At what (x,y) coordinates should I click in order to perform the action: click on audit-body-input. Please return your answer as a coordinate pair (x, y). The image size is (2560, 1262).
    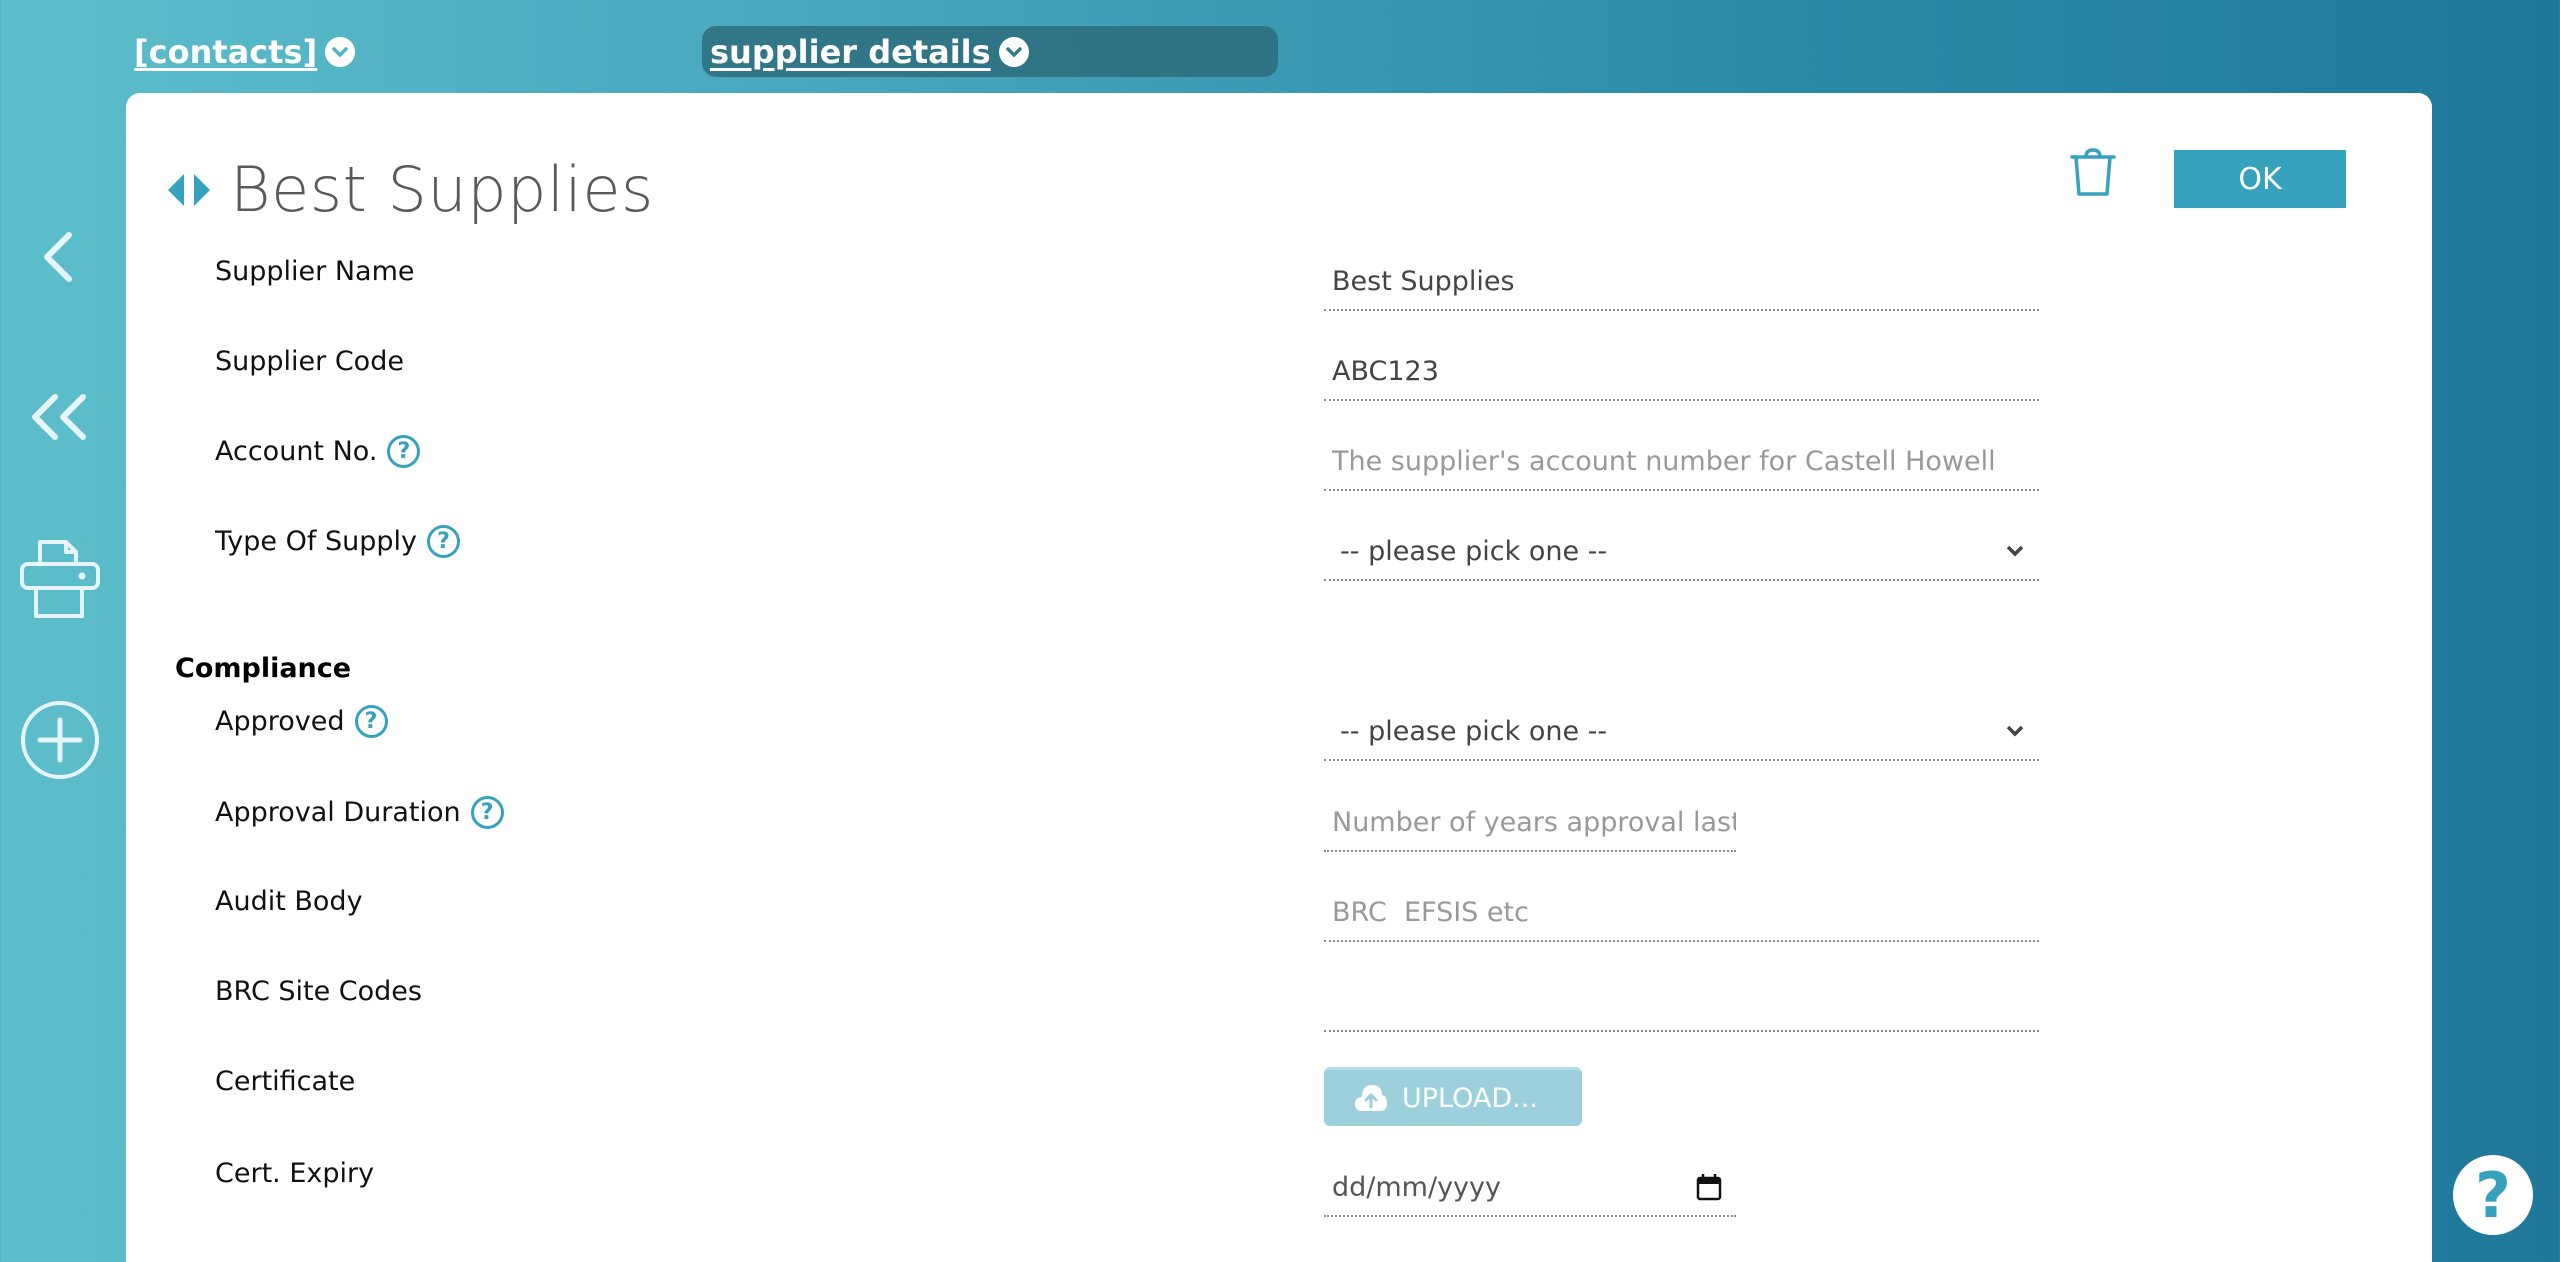
    Looking at the image, I should click on (1681, 913).